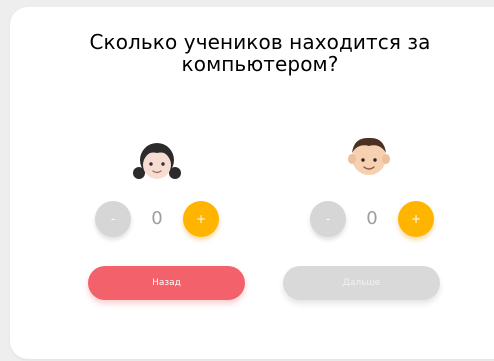  I want to click on boy-icon, so click(369, 156).